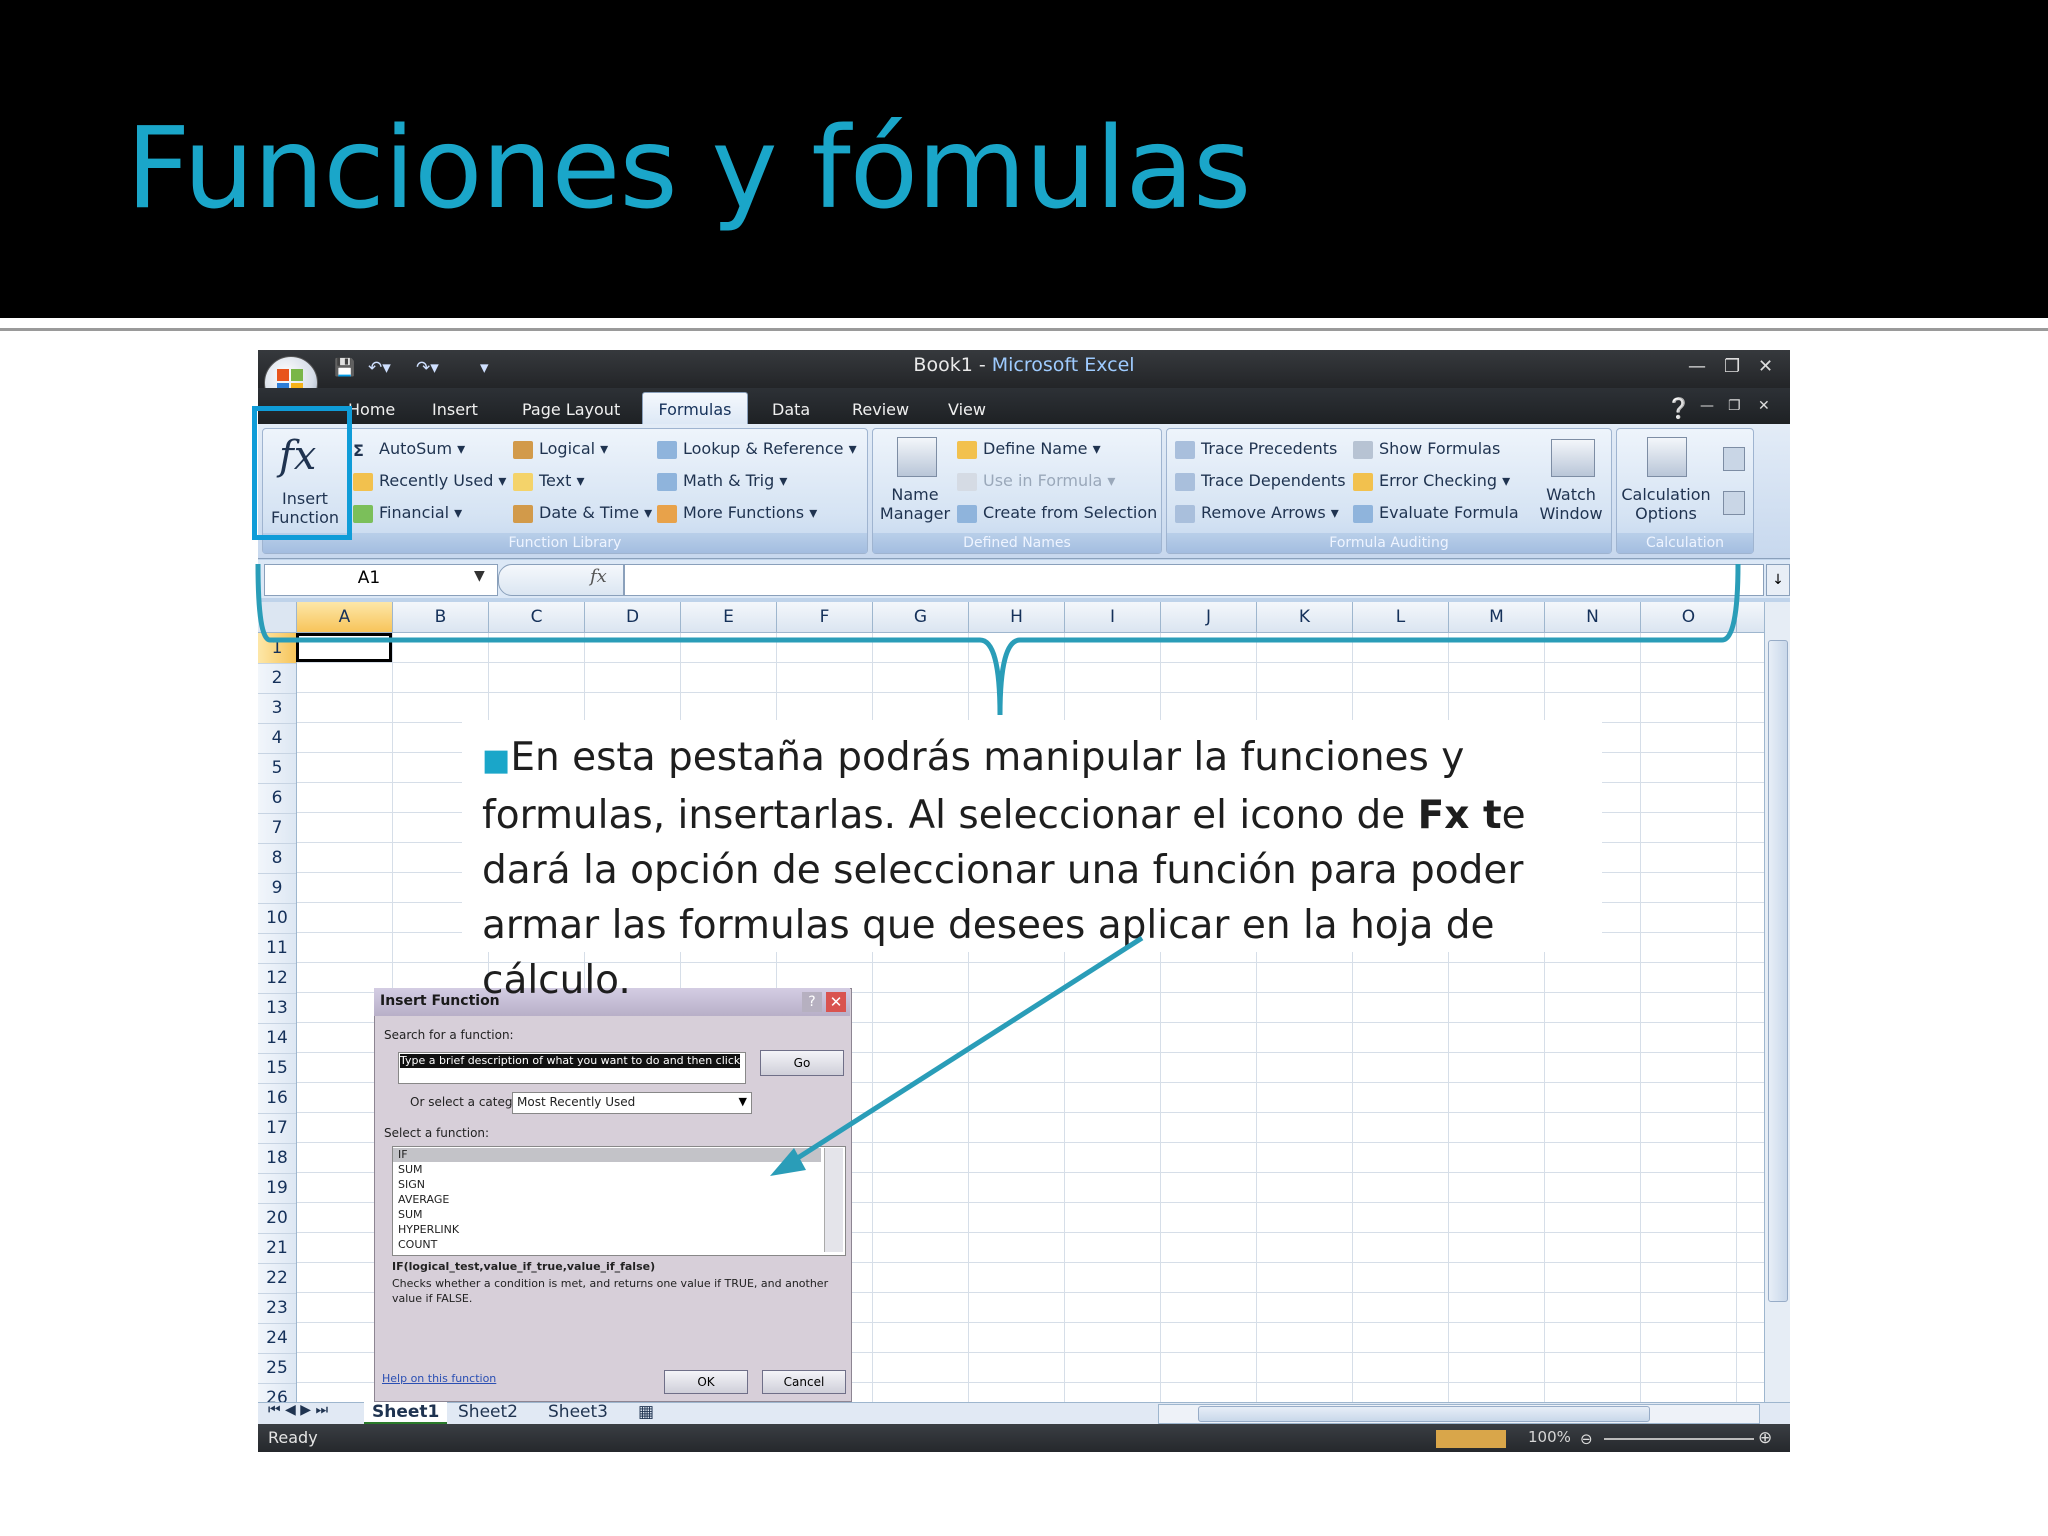 The image size is (2048, 1536). I want to click on chevron-down-icon: ▼, so click(479, 576).